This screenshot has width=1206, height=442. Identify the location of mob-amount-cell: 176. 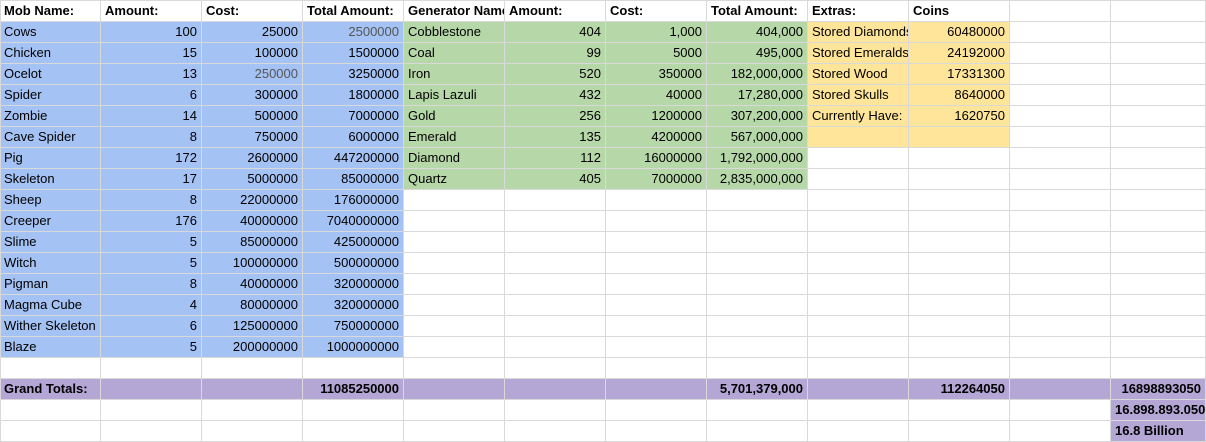
(151, 221).